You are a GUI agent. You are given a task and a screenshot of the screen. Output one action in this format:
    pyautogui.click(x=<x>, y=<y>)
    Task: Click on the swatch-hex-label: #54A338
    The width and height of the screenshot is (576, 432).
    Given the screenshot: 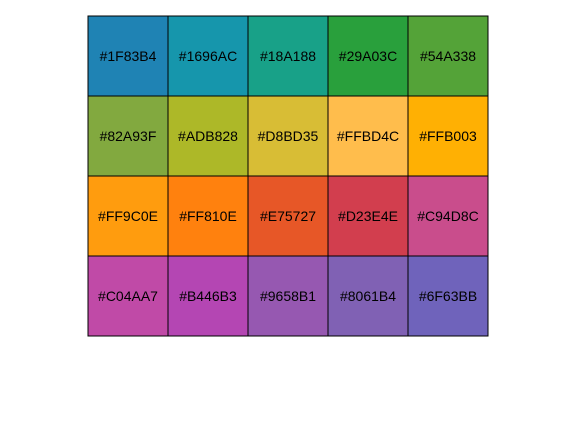 What is the action you would take?
    pyautogui.click(x=448, y=56)
    